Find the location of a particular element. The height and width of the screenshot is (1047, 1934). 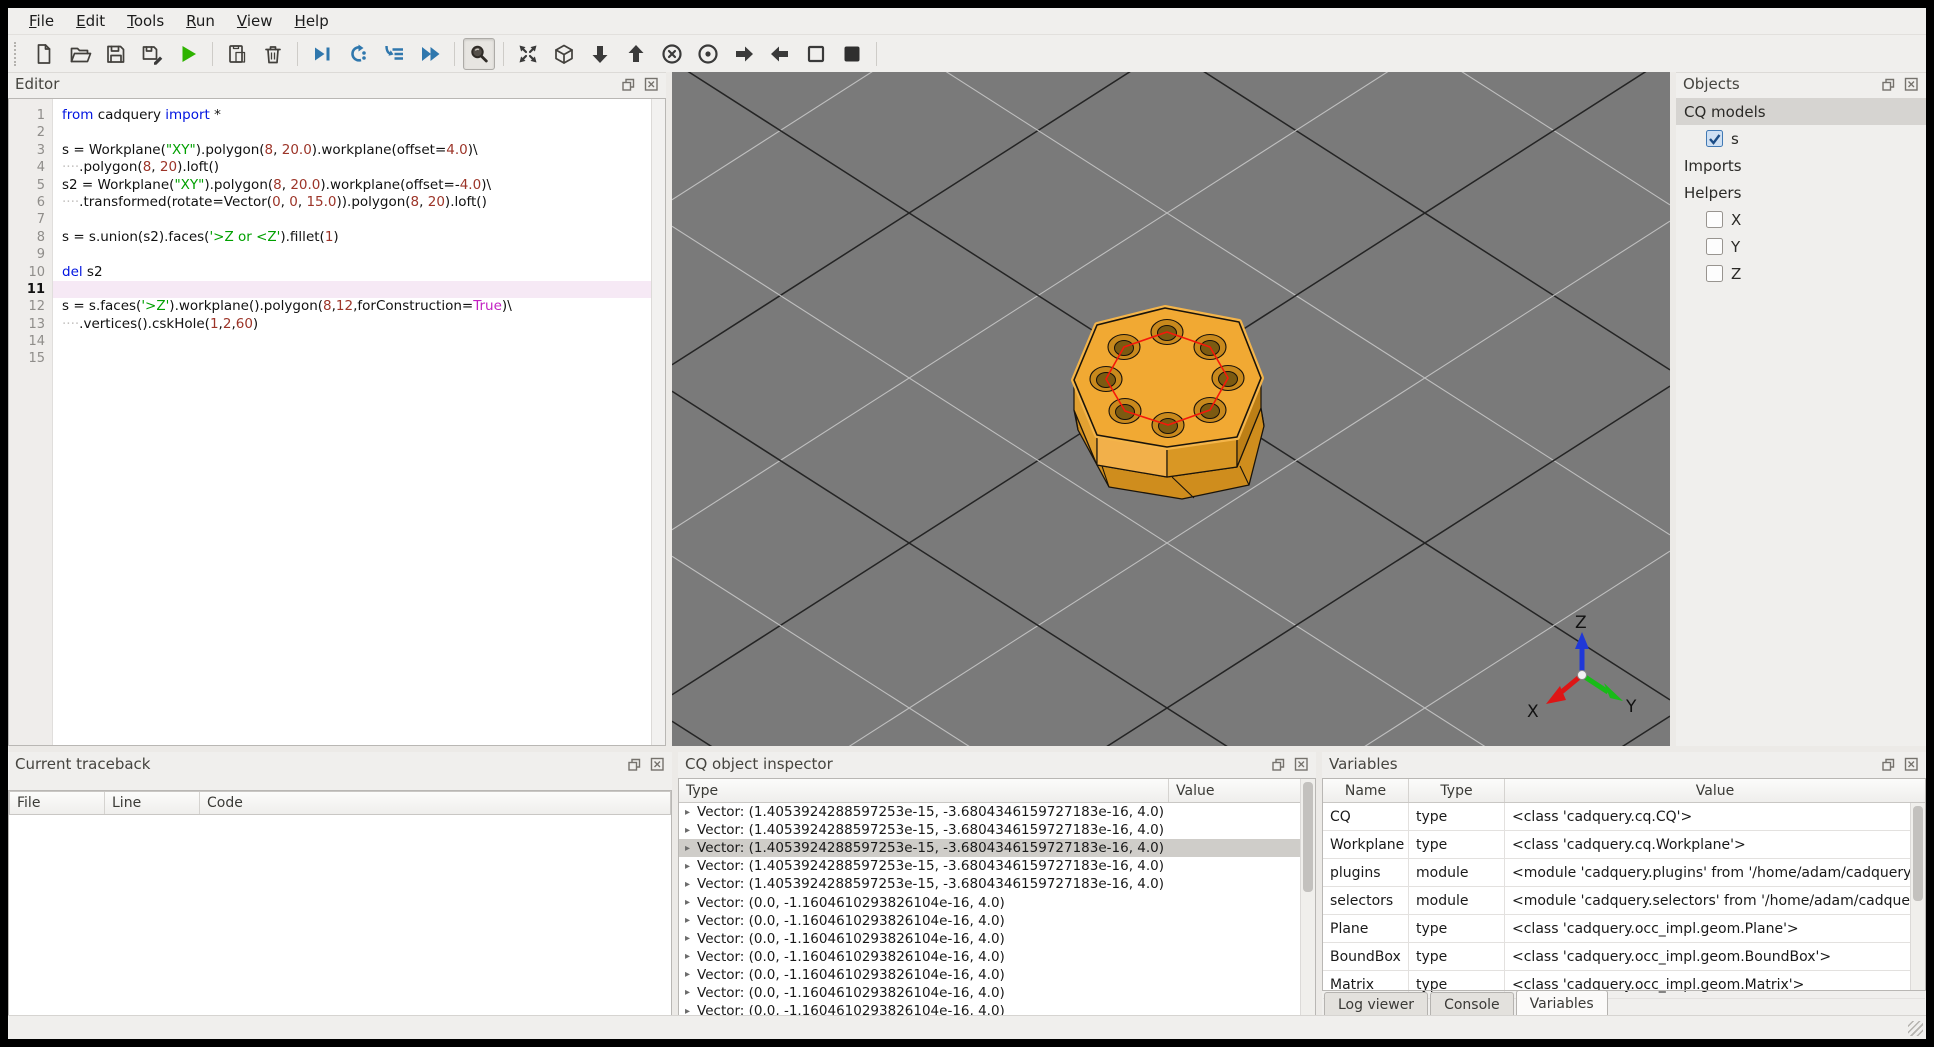

toolbar-drag-handle is located at coordinates (18, 53).